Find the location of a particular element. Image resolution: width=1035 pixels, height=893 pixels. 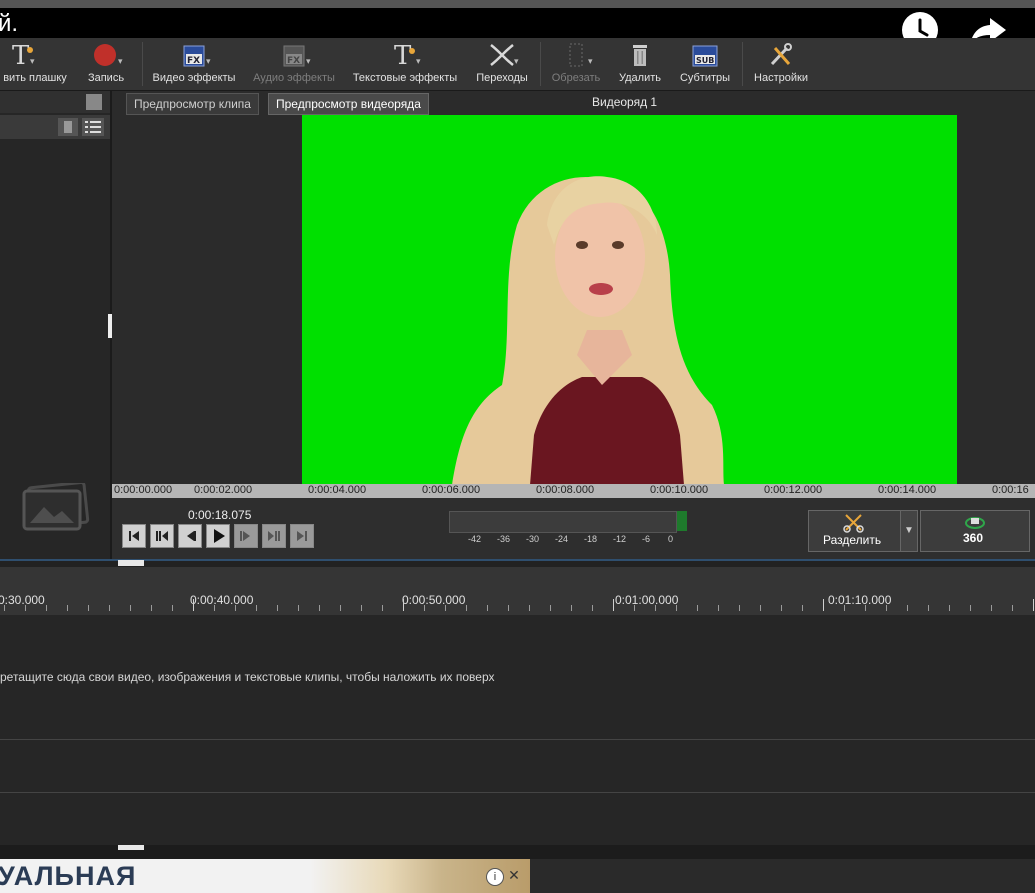

ruler-label: 0:00:16 is located at coordinates (1010, 490).